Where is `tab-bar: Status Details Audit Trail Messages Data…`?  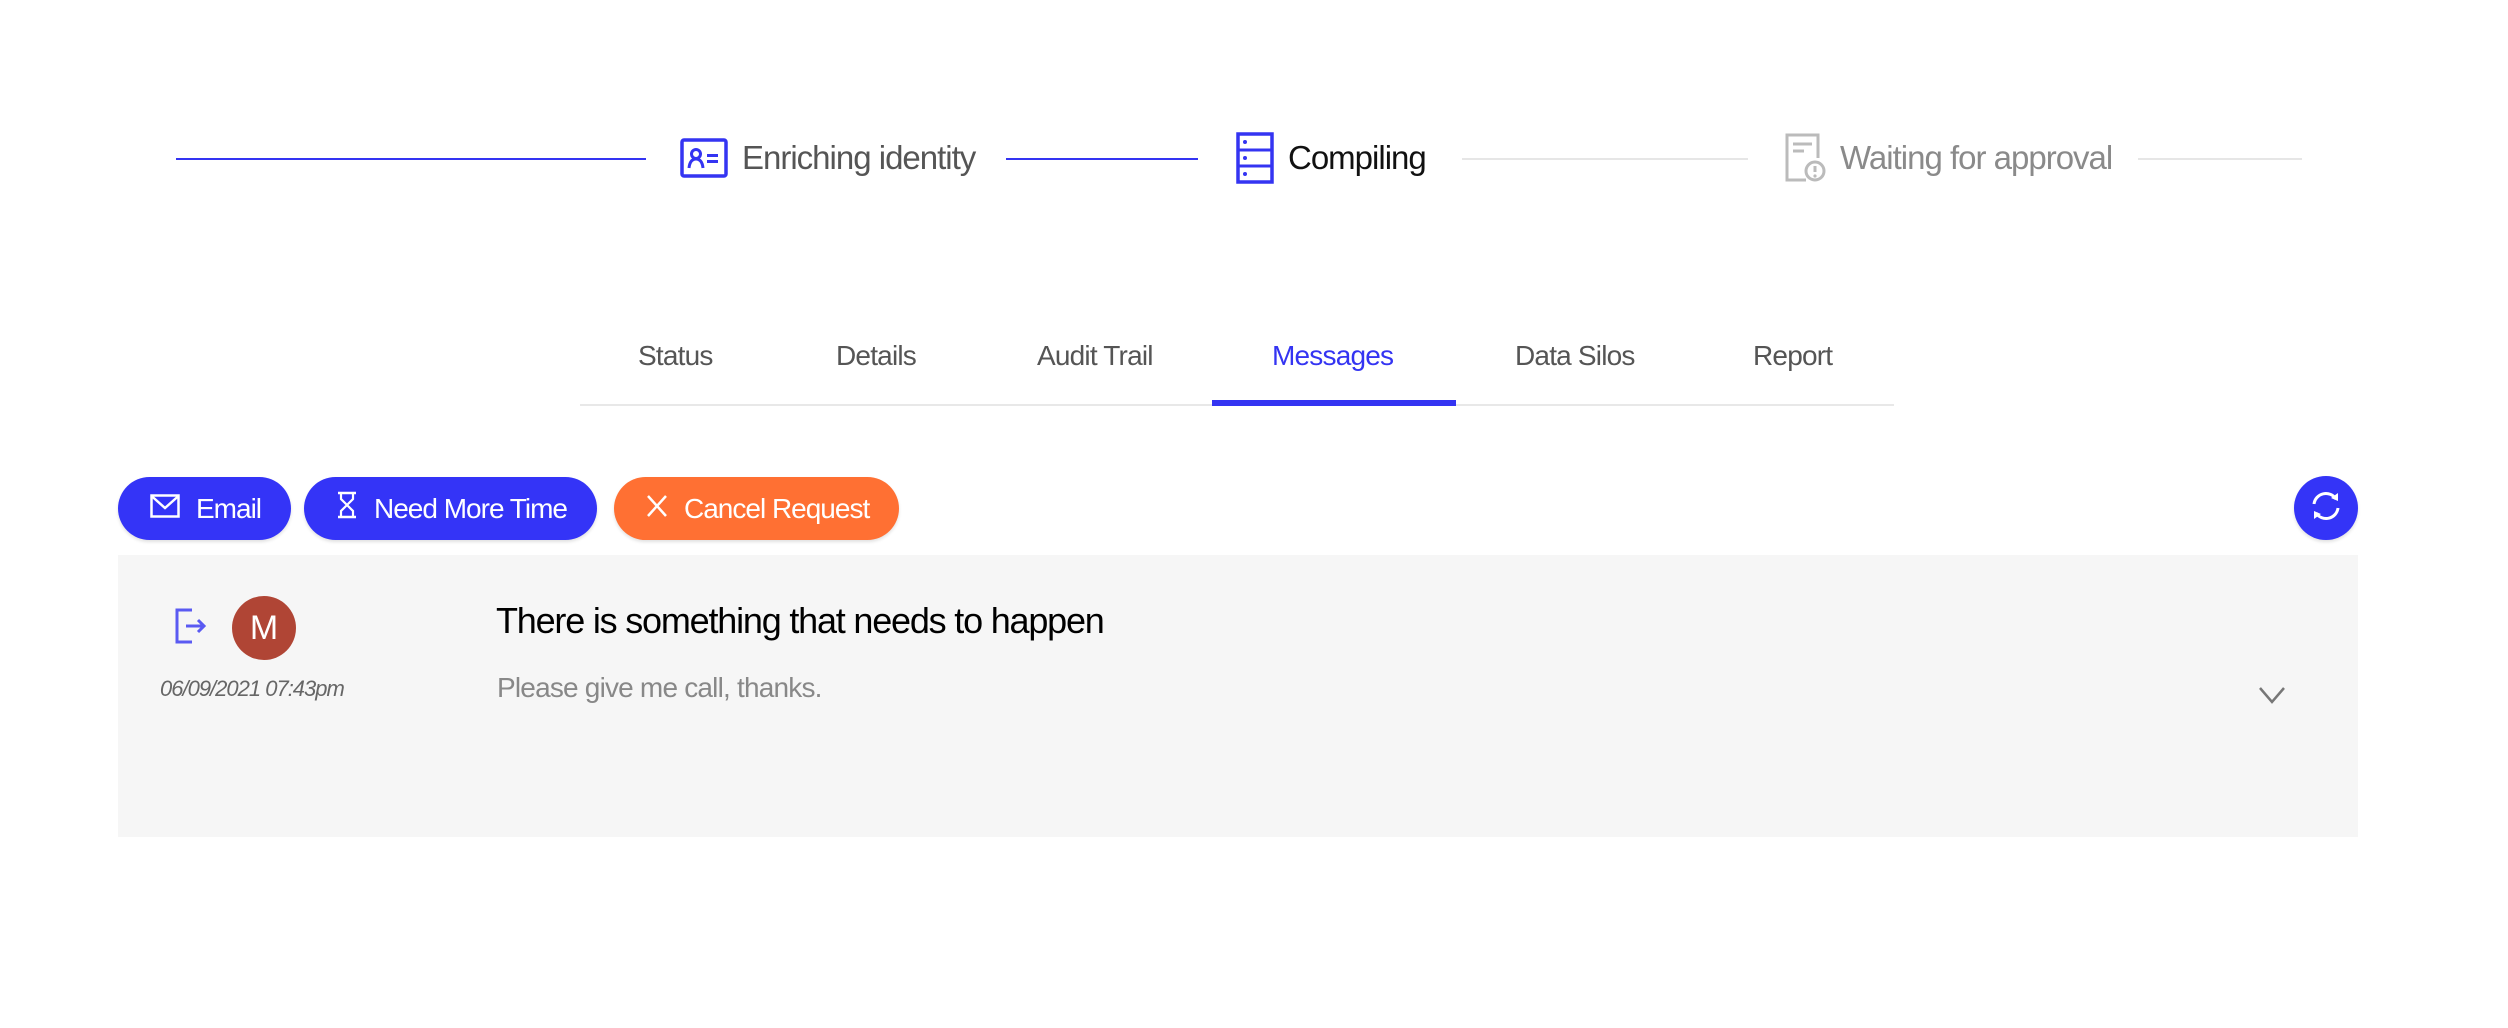
tab-bar: Status Details Audit Trail Messages Data… is located at coordinates (1237, 368).